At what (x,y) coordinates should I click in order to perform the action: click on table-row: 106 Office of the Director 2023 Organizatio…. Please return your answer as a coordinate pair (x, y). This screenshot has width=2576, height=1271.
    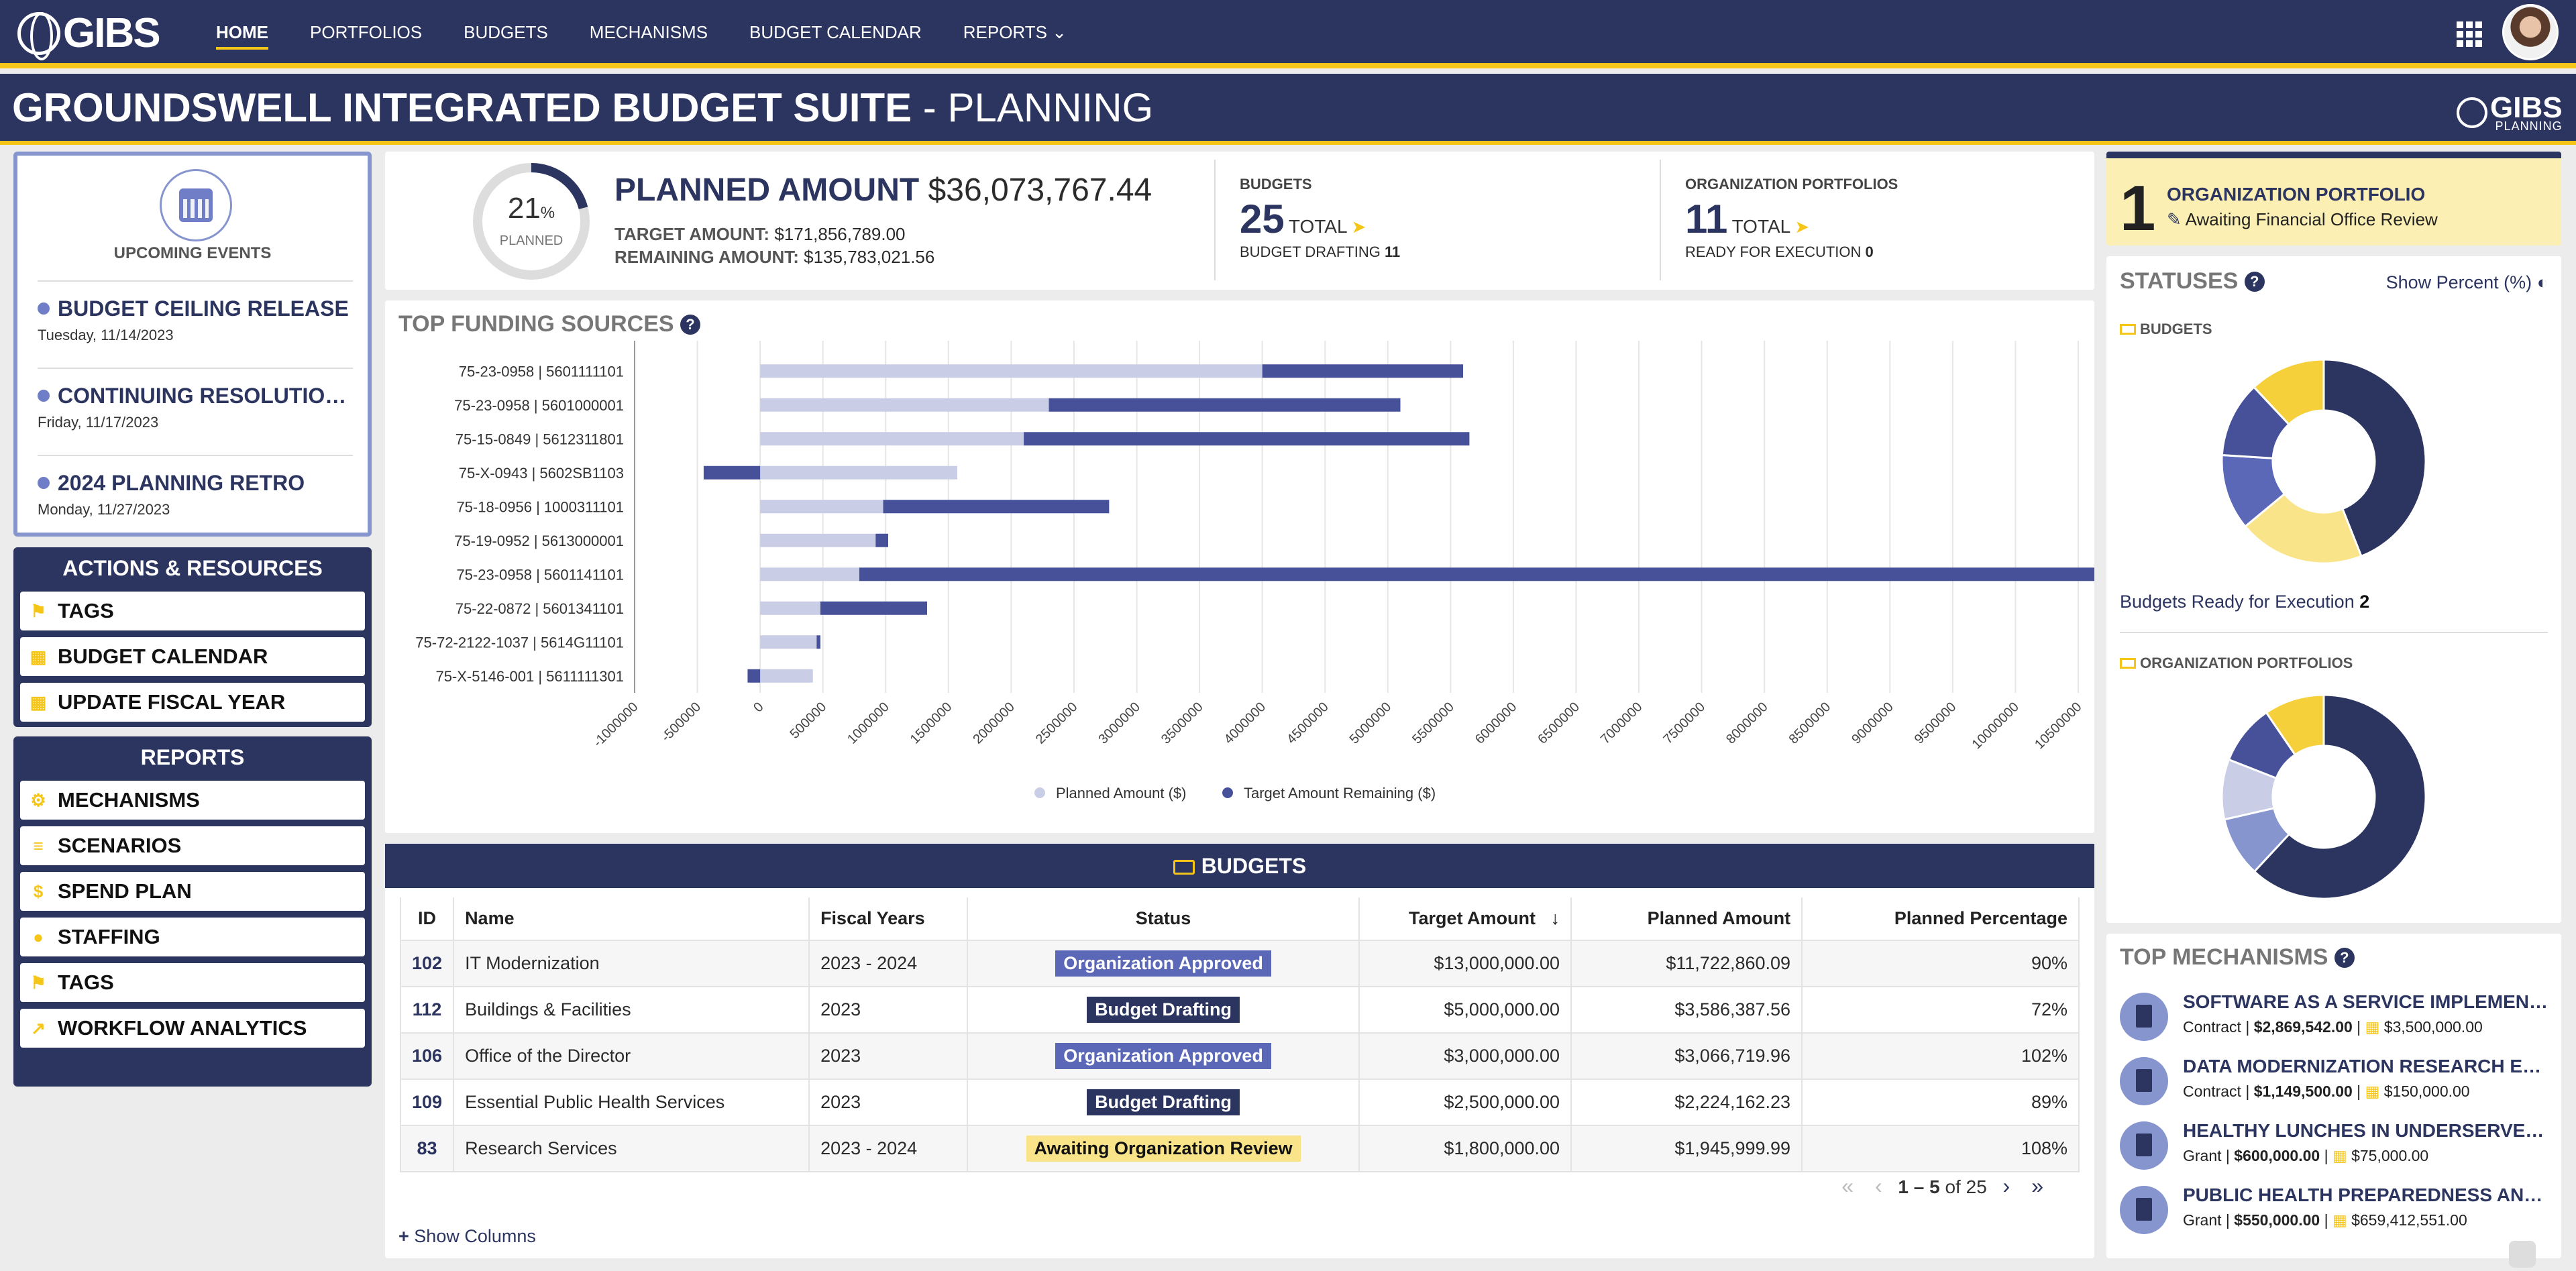
    Looking at the image, I should click on (1239, 1056).